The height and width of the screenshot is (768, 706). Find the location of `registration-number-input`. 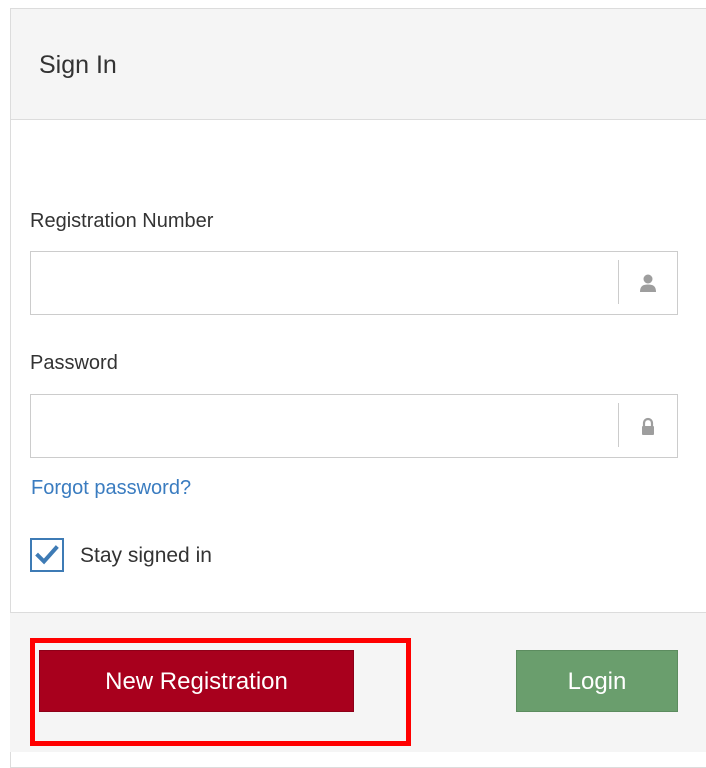

registration-number-input is located at coordinates (324, 283).